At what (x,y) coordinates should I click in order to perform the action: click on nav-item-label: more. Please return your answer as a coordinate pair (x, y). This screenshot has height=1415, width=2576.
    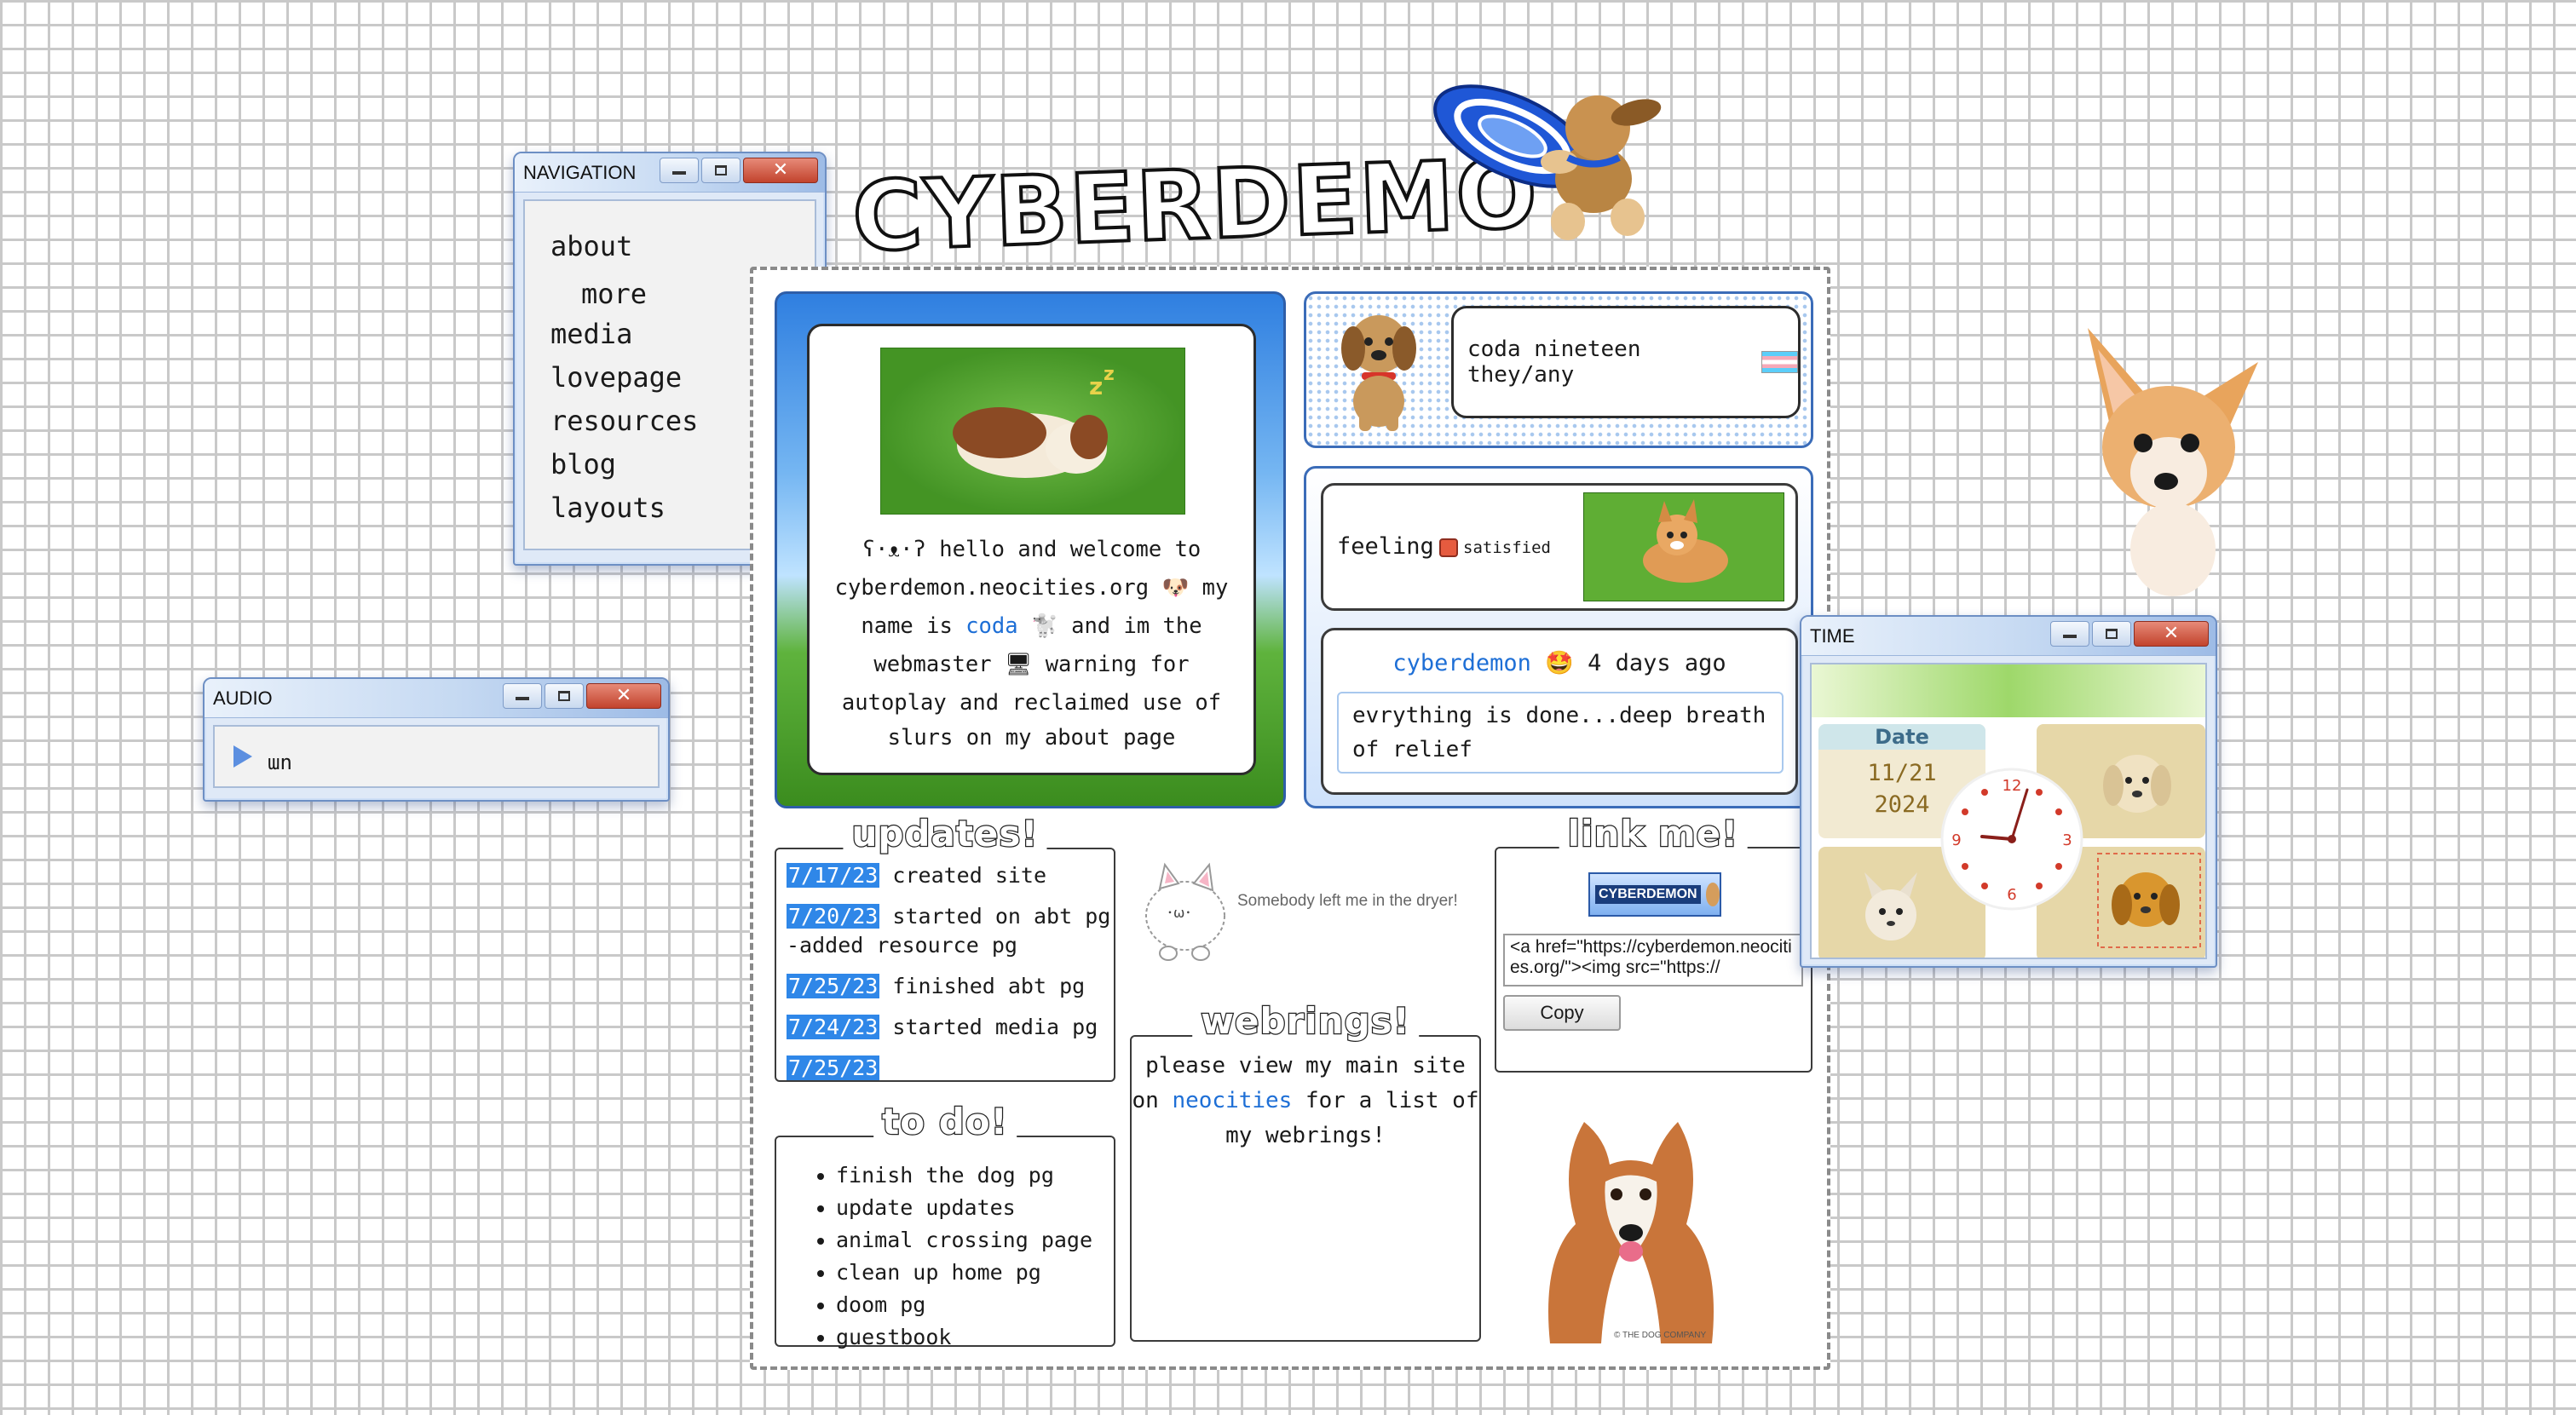
    Looking at the image, I should click on (614, 294).